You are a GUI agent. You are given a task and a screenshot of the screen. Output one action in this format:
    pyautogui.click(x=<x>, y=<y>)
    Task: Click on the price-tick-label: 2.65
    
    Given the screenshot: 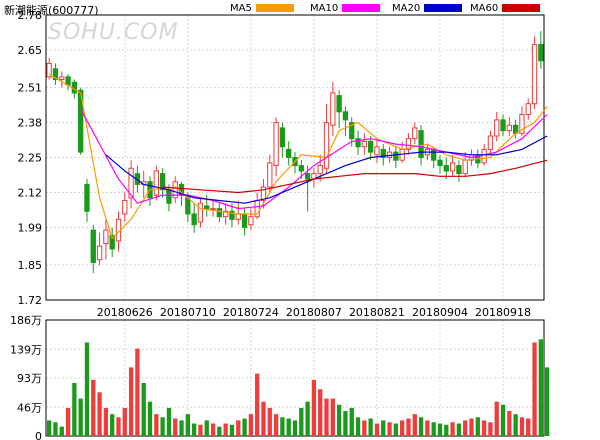 What is the action you would take?
    pyautogui.click(x=30, y=50)
    